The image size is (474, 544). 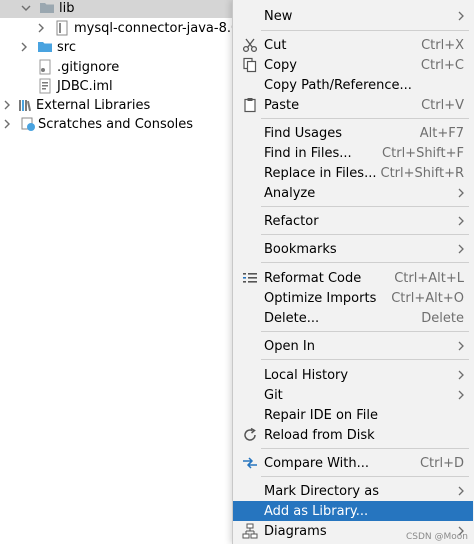 I want to click on menu-item-label: Mark Directory as, so click(x=321, y=491).